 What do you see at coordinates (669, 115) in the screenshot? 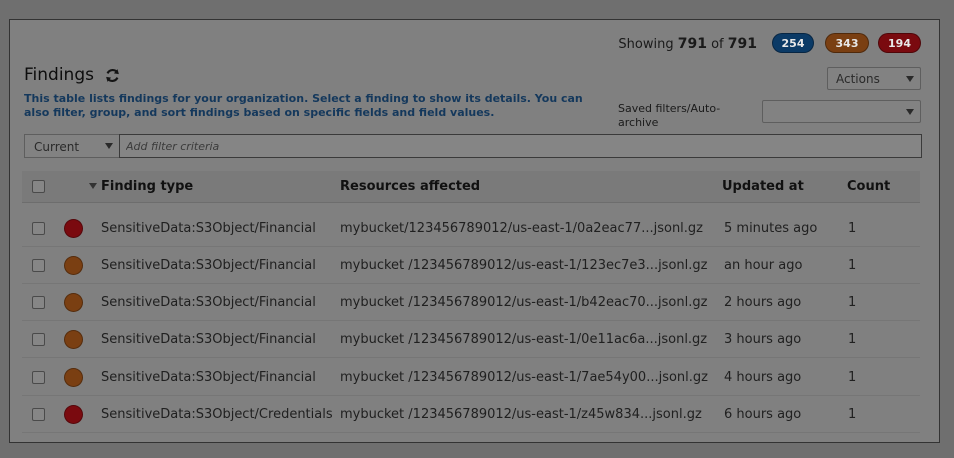
I see `saved-filters-label: Saved filters/Auto-archive` at bounding box center [669, 115].